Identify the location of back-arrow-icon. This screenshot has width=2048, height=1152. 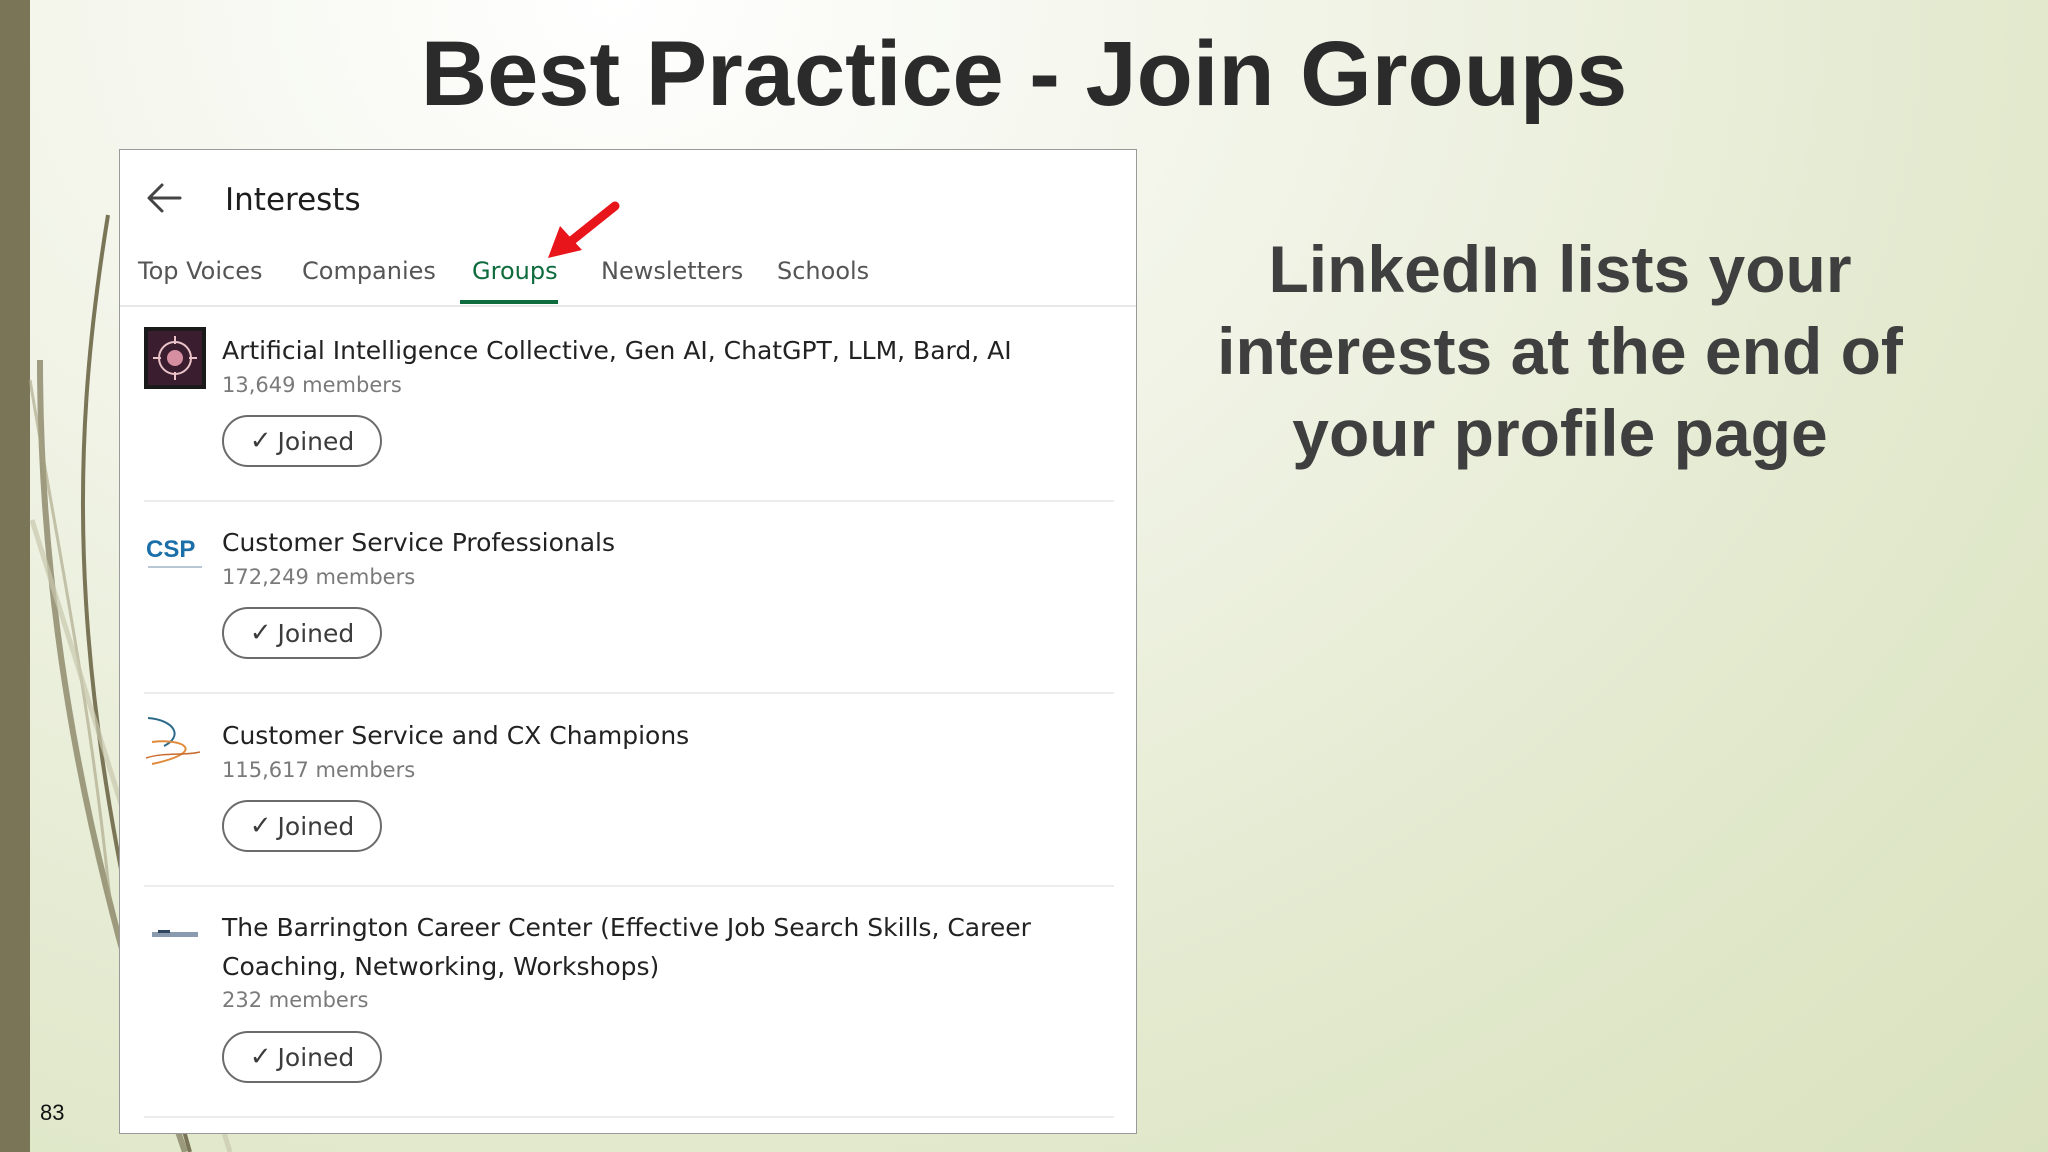
(164, 198).